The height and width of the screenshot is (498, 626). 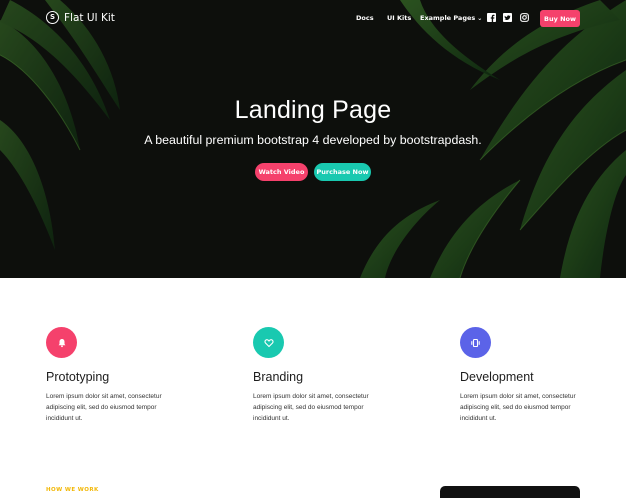 What do you see at coordinates (510, 492) in the screenshot?
I see `device-preview-card` at bounding box center [510, 492].